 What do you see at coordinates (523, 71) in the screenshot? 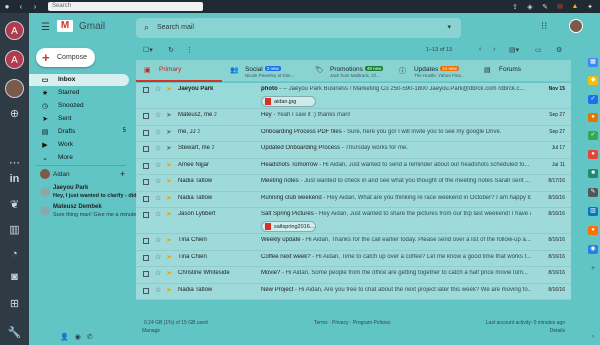
I see `tab-forums: ▤ Forums` at bounding box center [523, 71].